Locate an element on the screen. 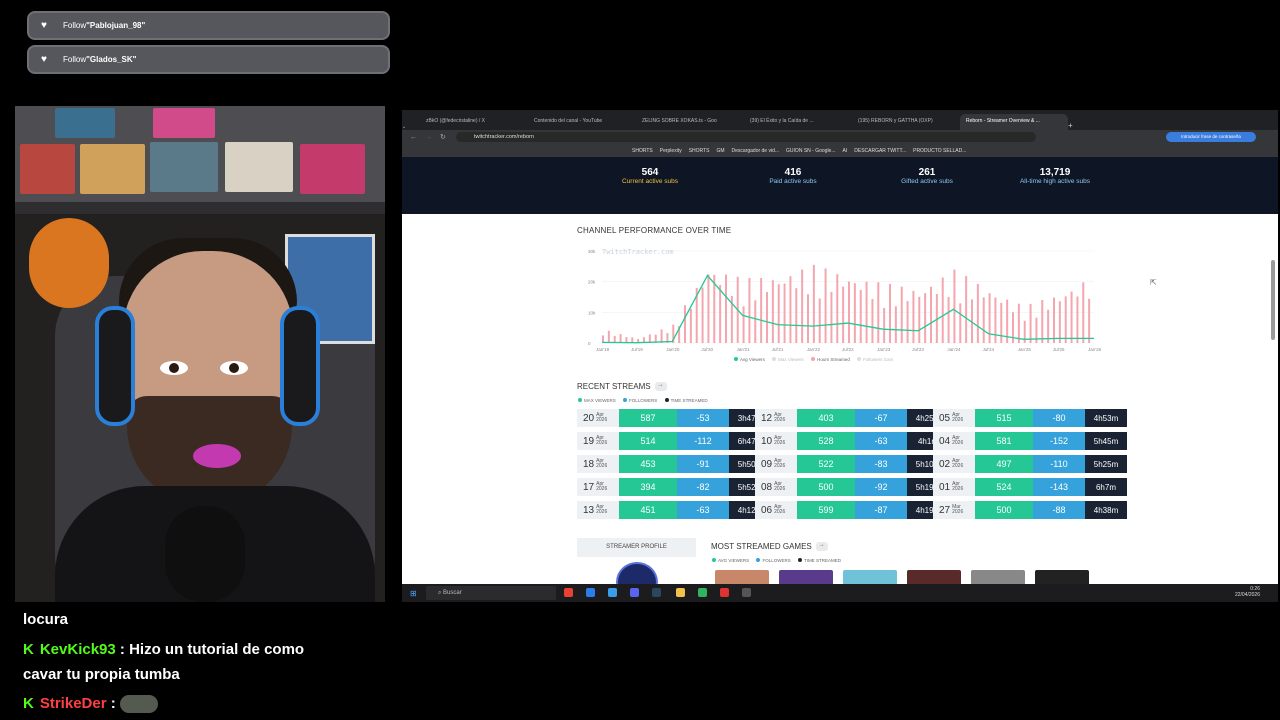 This screenshot has width=1280, height=720. y-tick-label: 10k is located at coordinates (592, 312).